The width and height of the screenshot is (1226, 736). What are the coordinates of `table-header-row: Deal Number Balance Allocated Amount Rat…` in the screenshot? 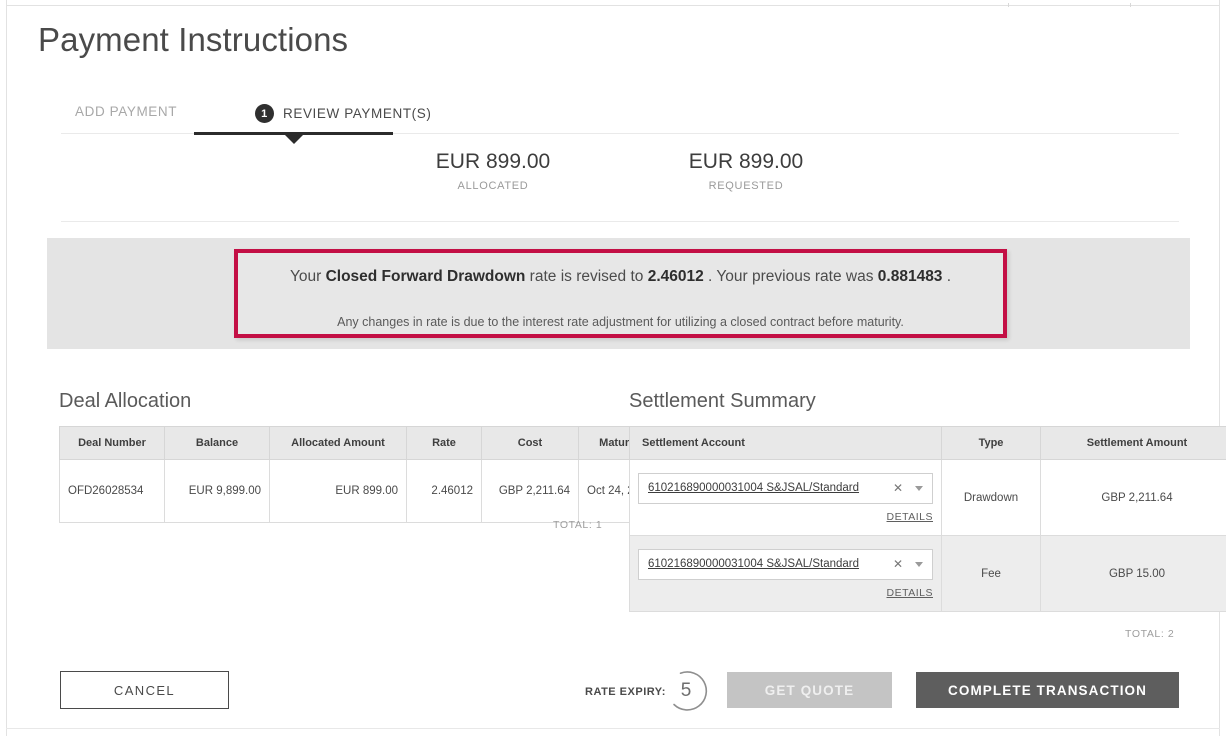 It's located at (374, 443).